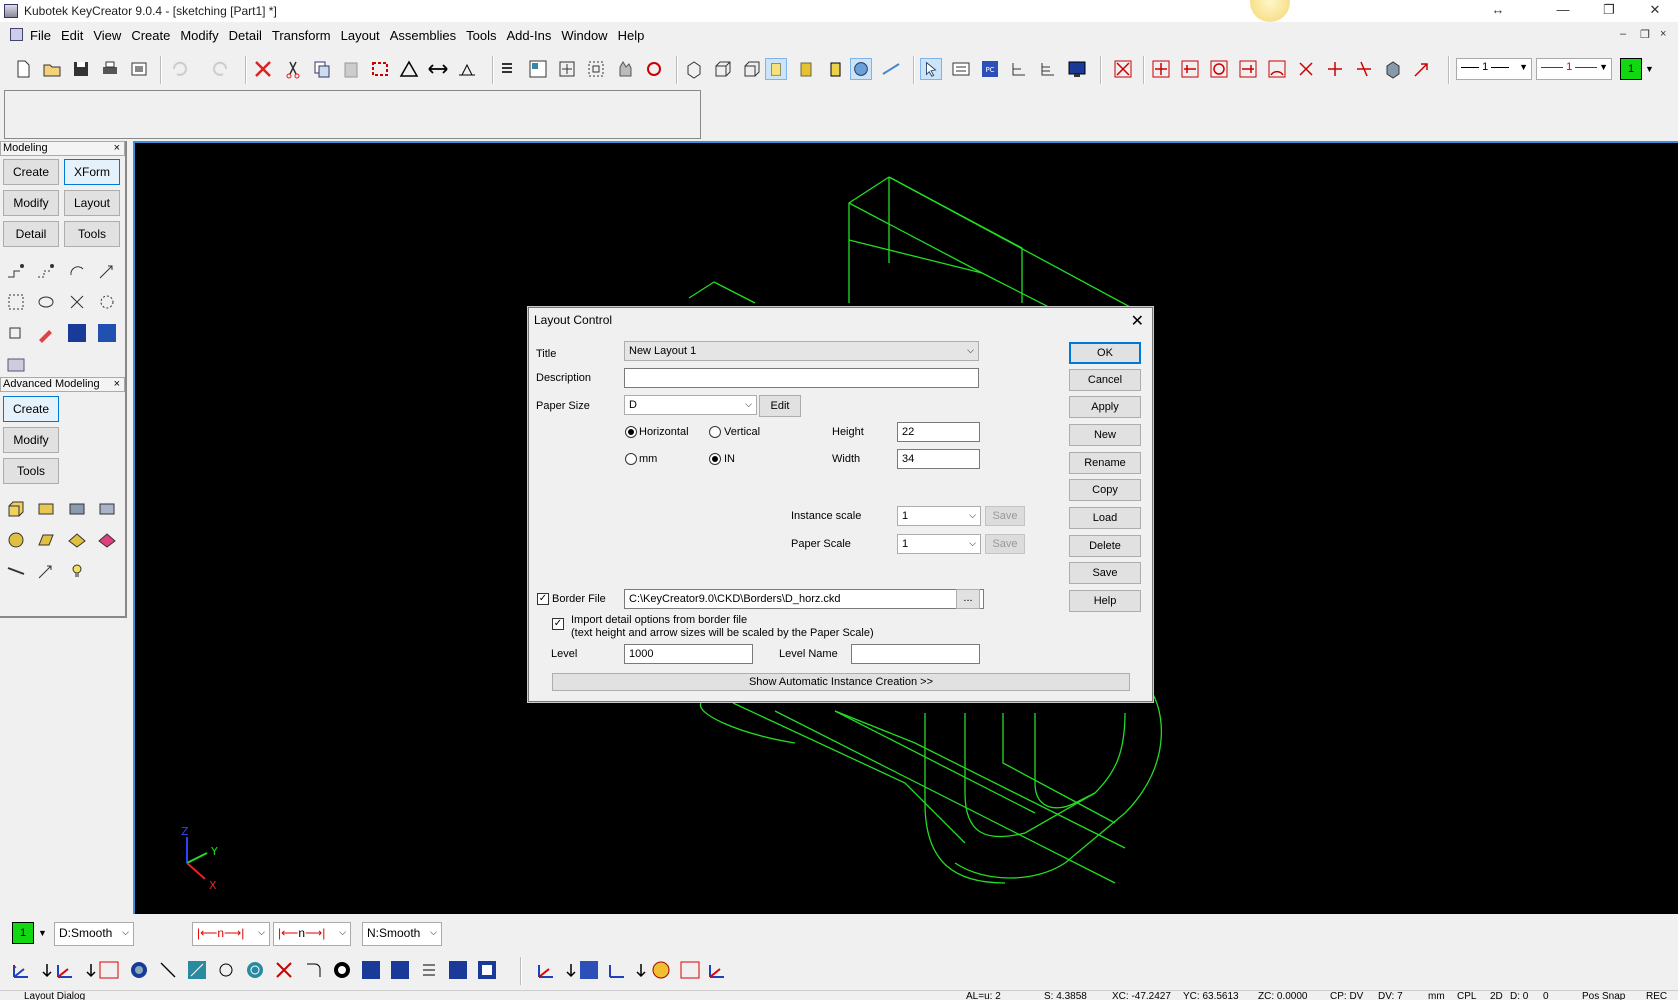 This screenshot has width=1678, height=1000. Describe the element at coordinates (77, 271) in the screenshot. I see `xform-rotate-icon` at that location.